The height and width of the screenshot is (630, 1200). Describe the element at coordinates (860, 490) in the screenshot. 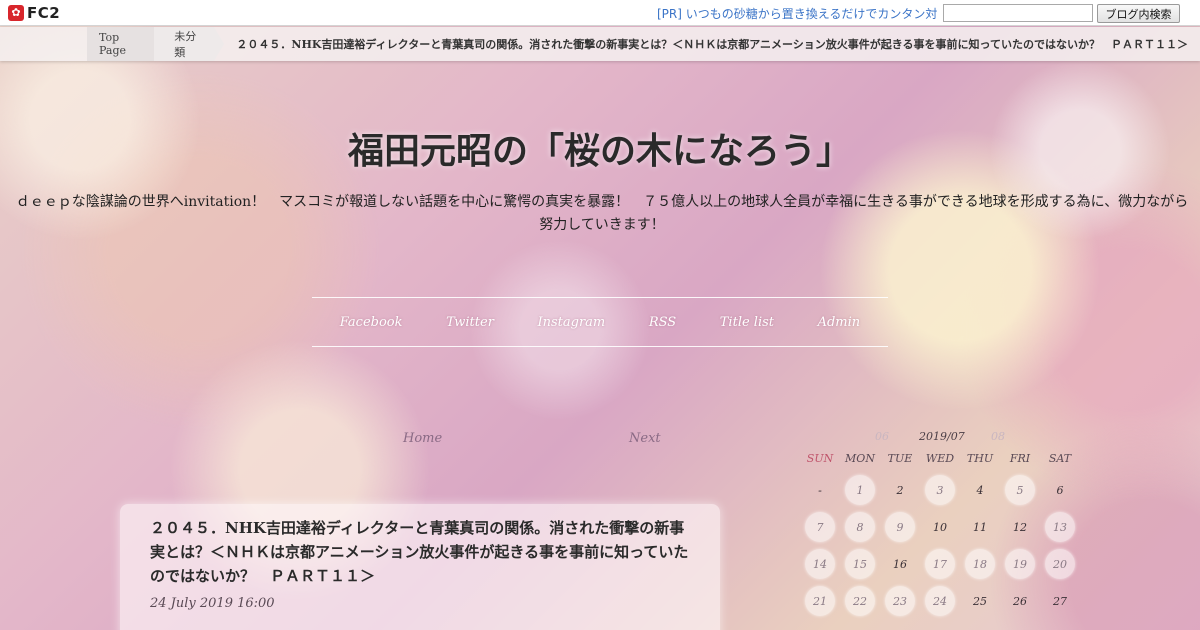

I see `calendar-day: 1` at that location.